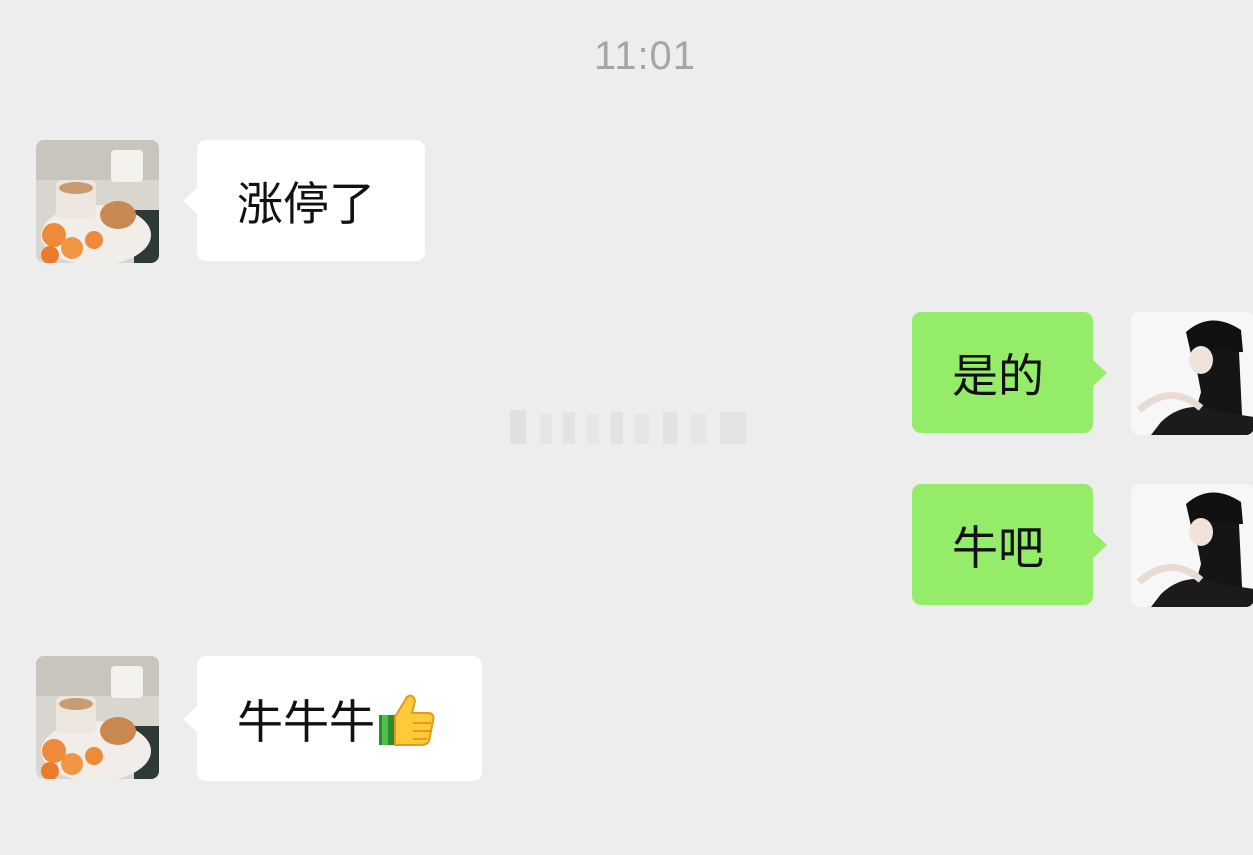 The width and height of the screenshot is (1253, 855). I want to click on message-bubble-incoming: 牛牛牛, so click(332, 718).